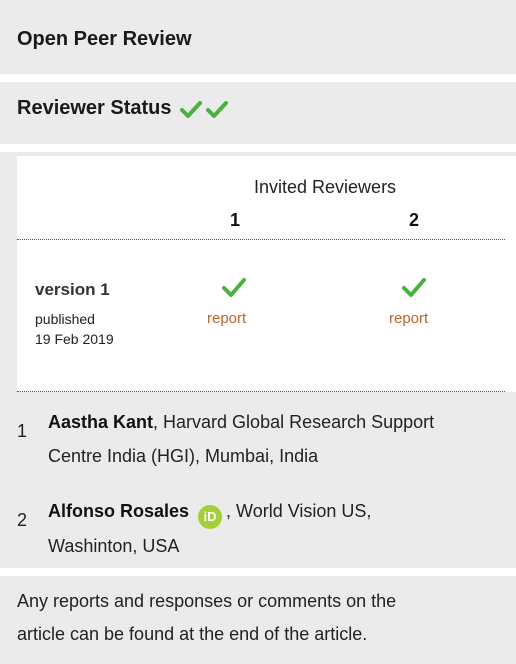  Describe the element at coordinates (114, 546) in the screenshot. I see `reviewer-affiliation-line2: Washinton, USA` at that location.